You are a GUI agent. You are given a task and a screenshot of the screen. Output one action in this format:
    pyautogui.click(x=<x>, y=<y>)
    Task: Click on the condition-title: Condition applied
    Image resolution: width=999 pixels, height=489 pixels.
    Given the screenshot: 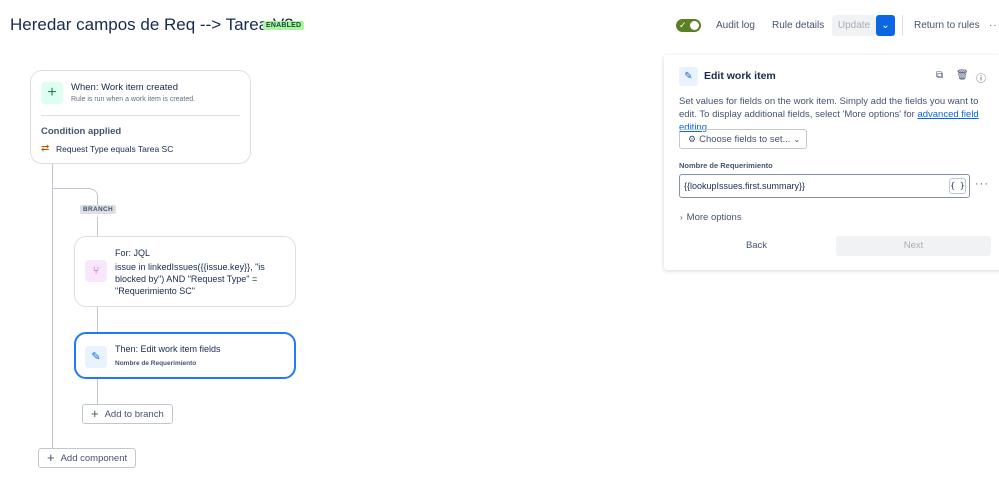 What is the action you would take?
    pyautogui.click(x=81, y=131)
    